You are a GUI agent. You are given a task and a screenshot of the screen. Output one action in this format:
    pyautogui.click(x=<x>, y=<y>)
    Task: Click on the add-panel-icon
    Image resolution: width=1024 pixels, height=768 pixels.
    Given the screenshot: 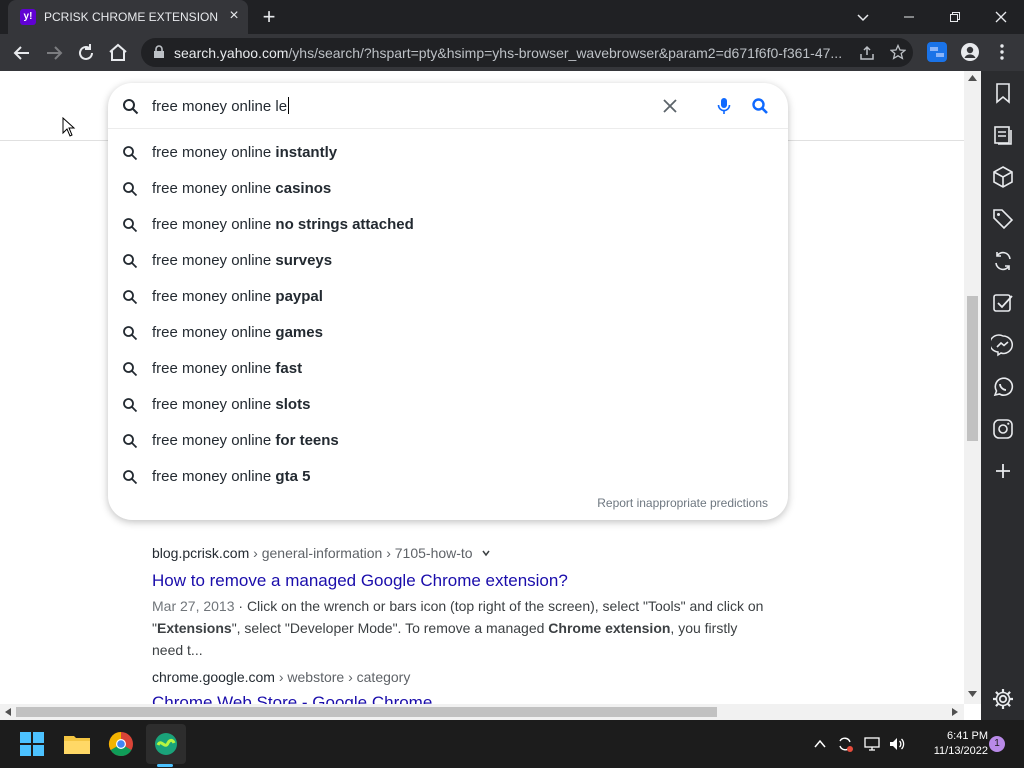 What is the action you would take?
    pyautogui.click(x=1003, y=471)
    